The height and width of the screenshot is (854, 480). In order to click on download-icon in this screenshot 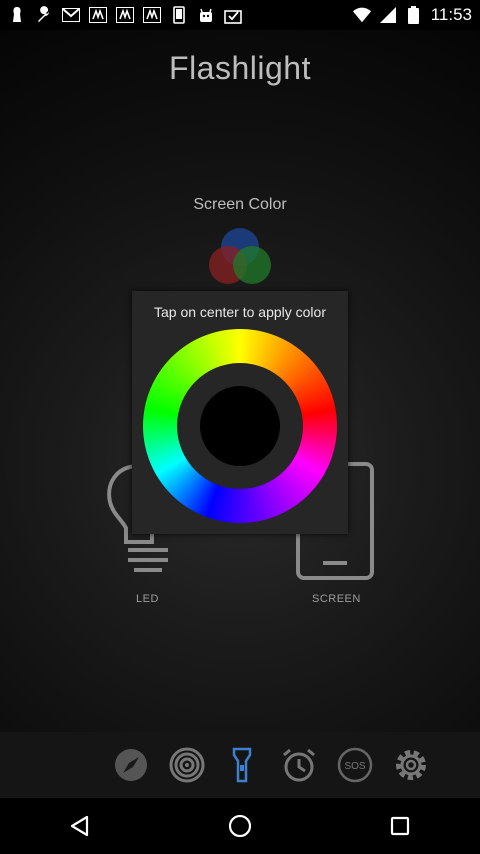, I will do `click(233, 15)`.